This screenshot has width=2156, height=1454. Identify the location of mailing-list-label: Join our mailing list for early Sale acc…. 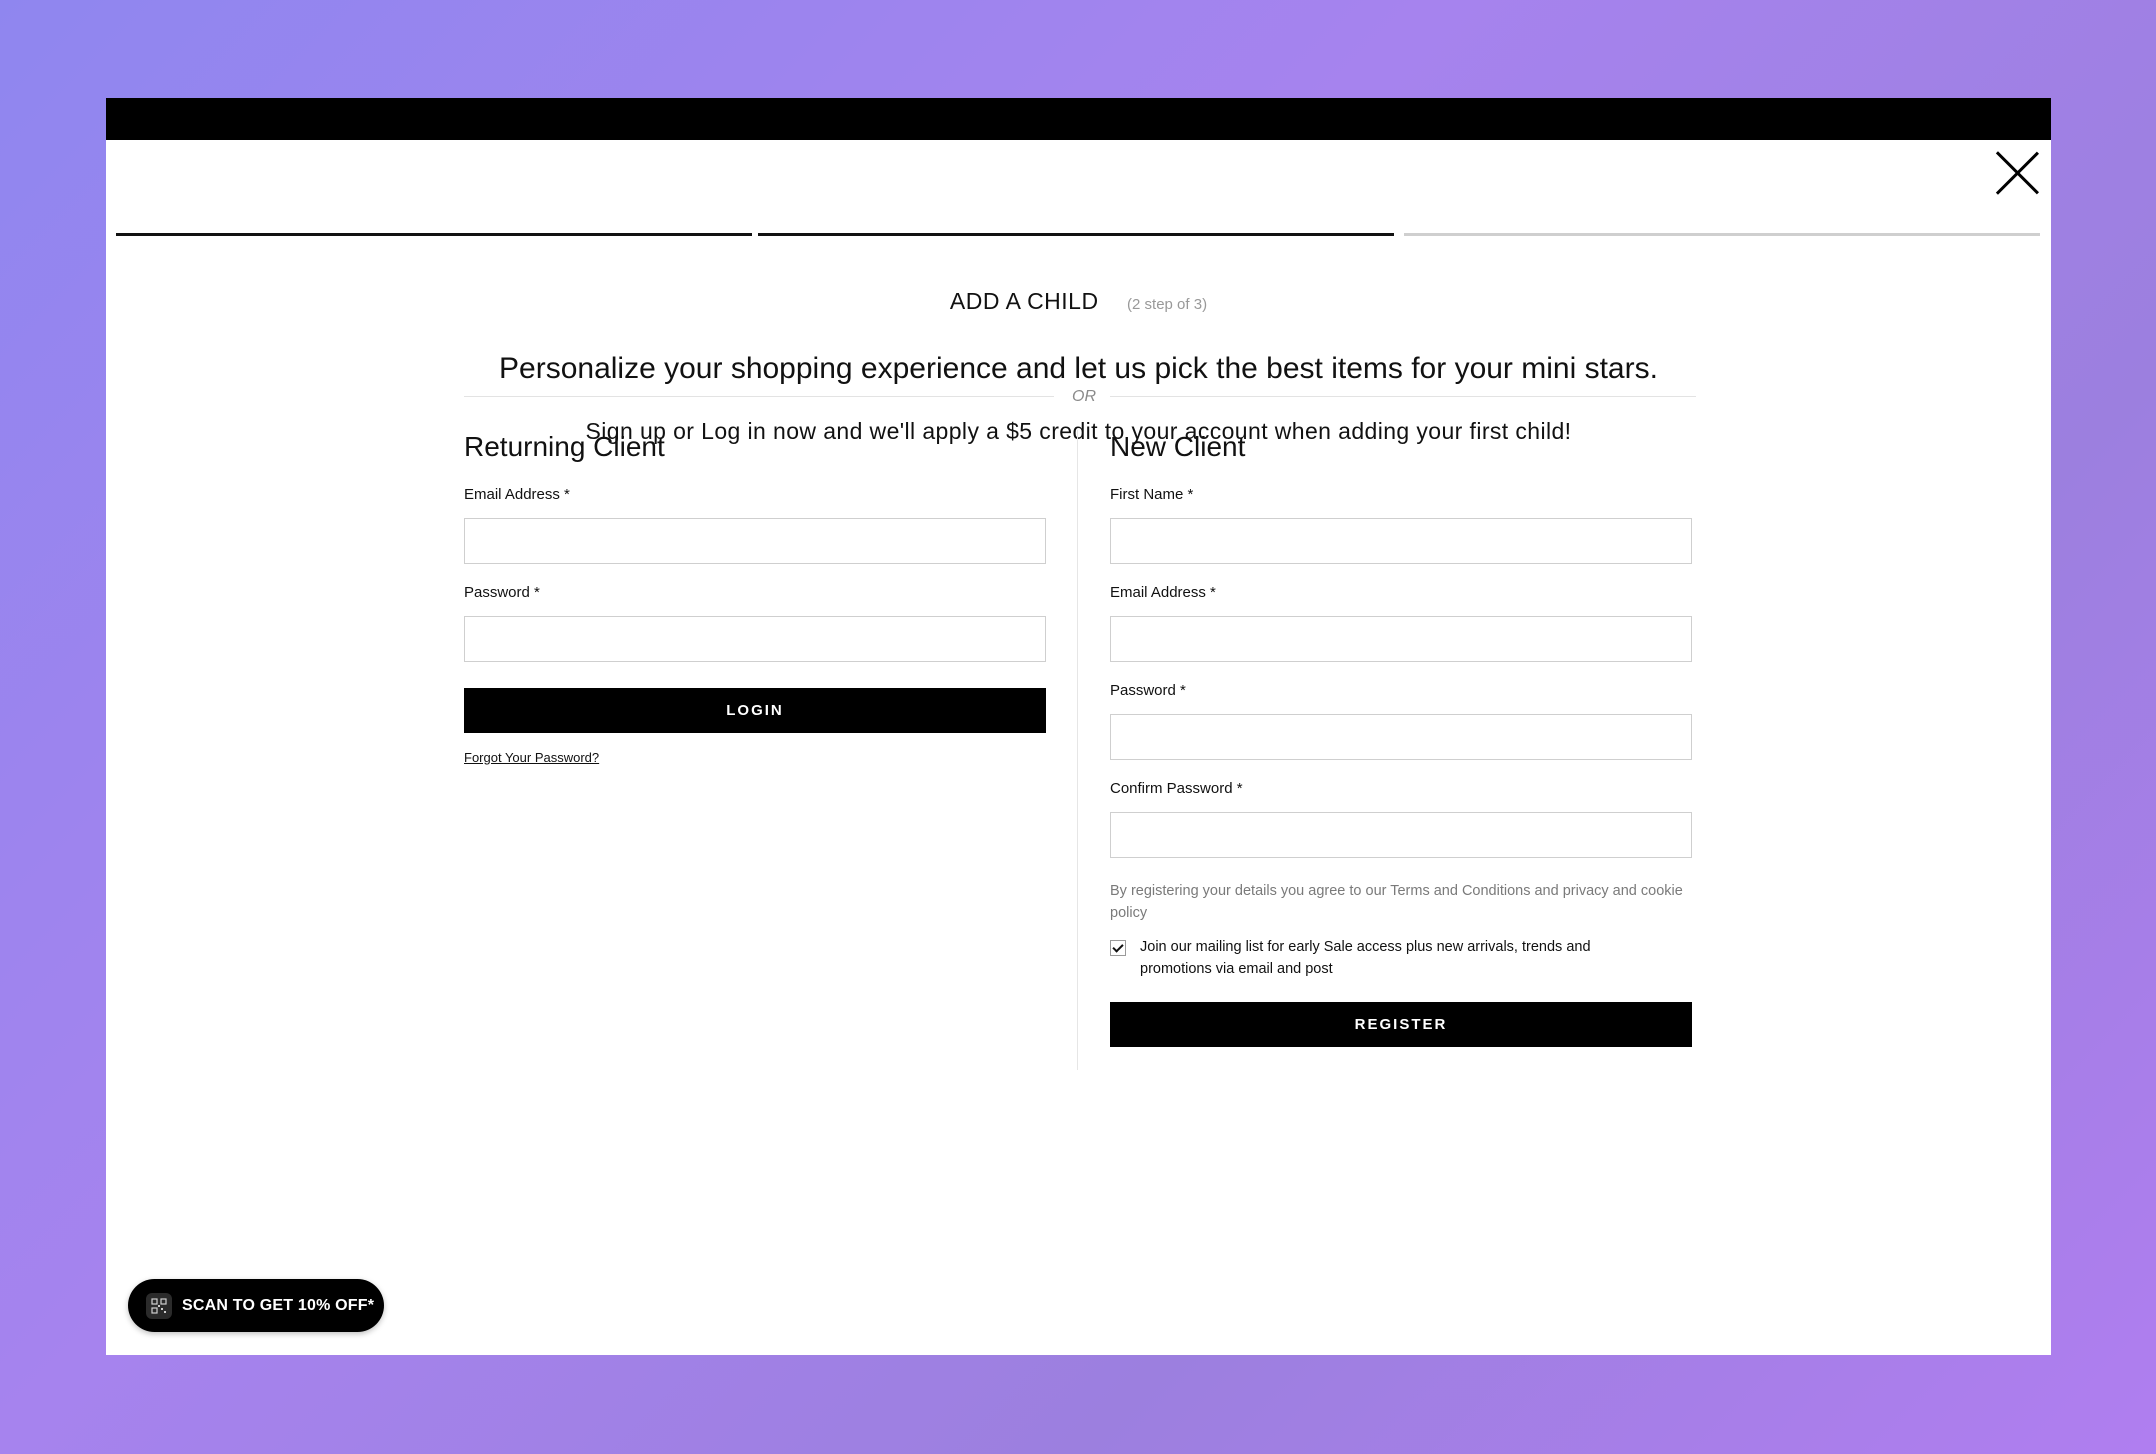
(1365, 958).